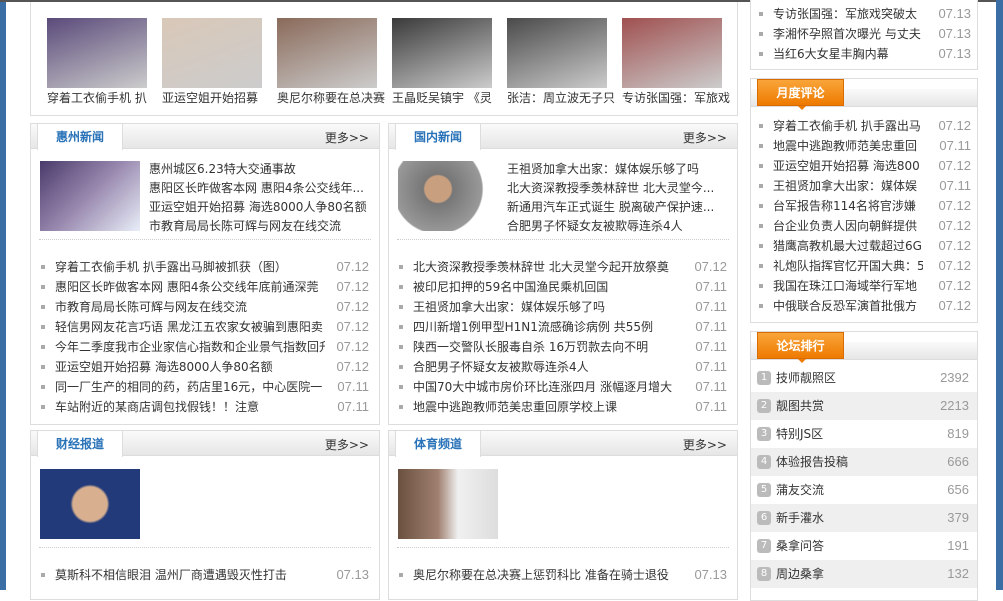 This screenshot has width=1003, height=601. Describe the element at coordinates (190, 367) in the screenshot. I see `news-title: 亚运空姐开始招募 海选8000人争80名额` at that location.